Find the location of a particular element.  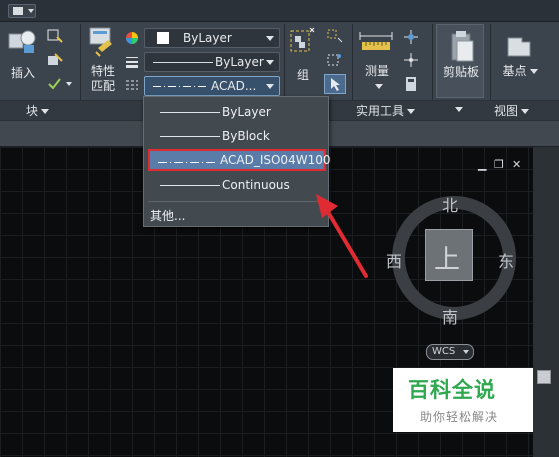

color-swatch is located at coordinates (163, 38).